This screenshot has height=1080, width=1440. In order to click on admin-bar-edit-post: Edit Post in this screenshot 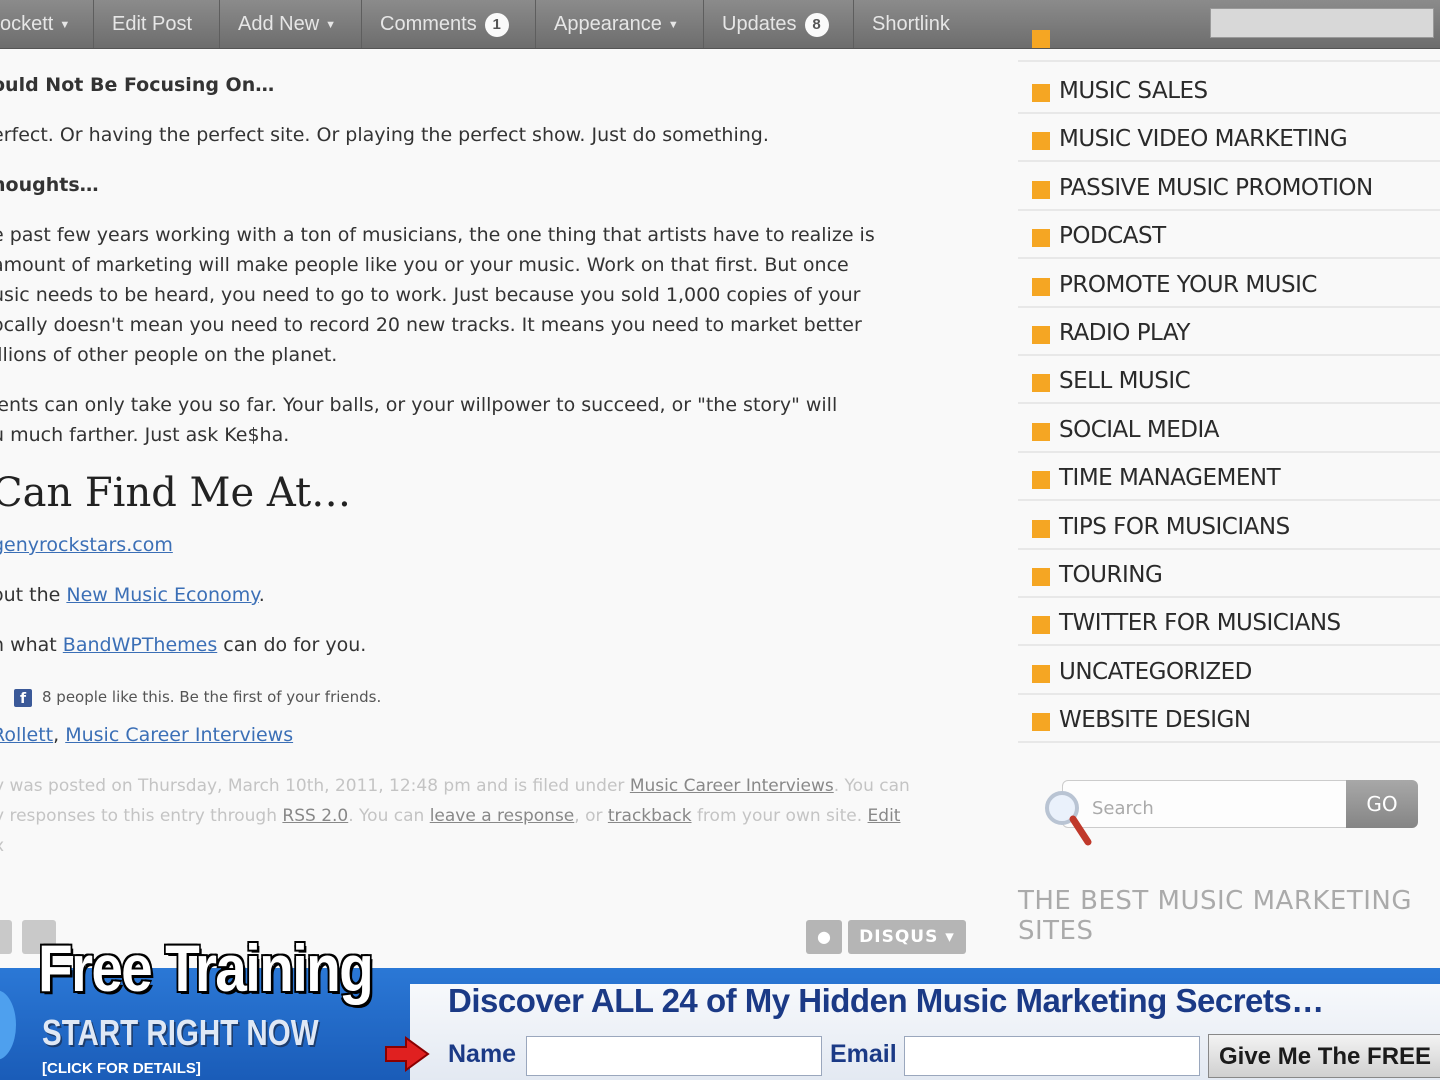, I will do `click(157, 24)`.